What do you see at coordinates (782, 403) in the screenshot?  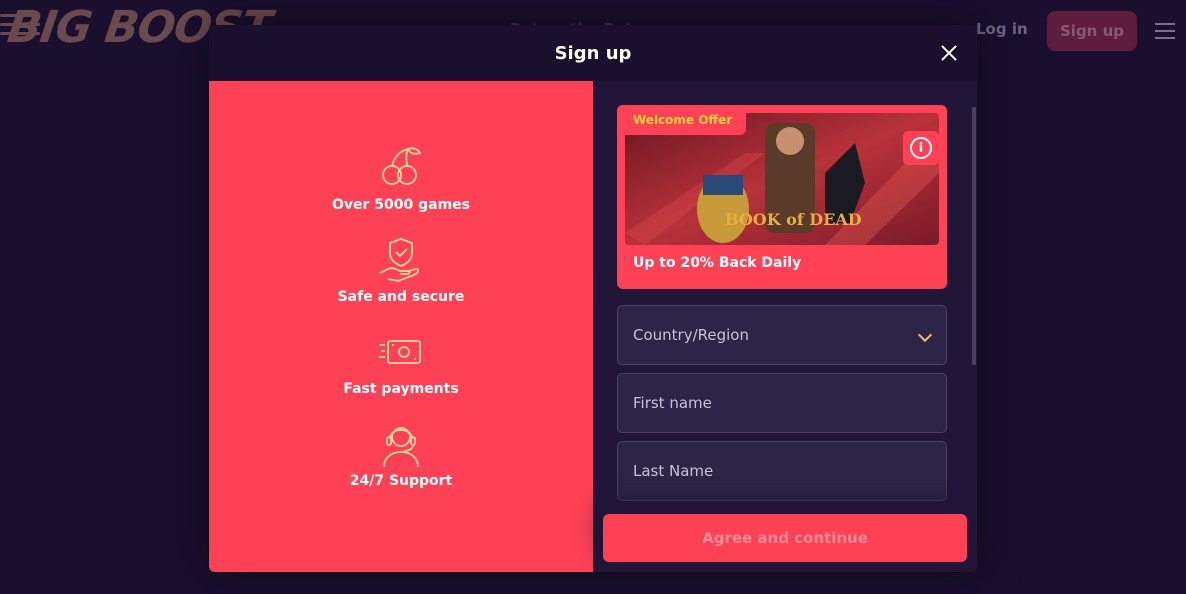 I see `first-name-field: First name` at bounding box center [782, 403].